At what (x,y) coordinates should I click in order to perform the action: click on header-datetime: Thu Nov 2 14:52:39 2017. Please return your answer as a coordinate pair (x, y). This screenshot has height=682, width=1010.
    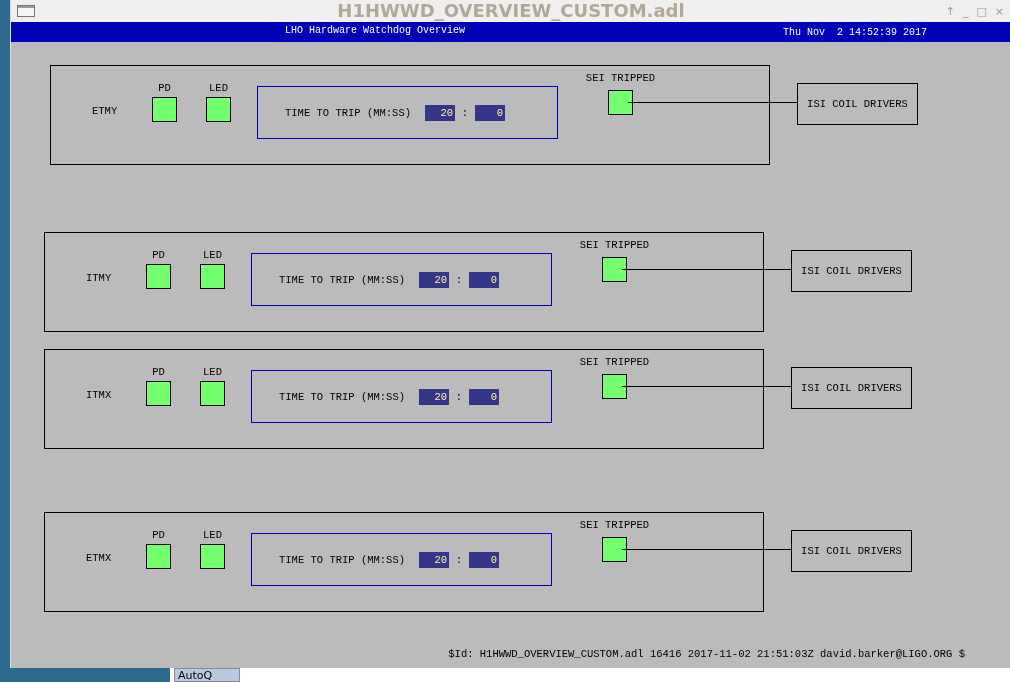
    Looking at the image, I should click on (854, 32).